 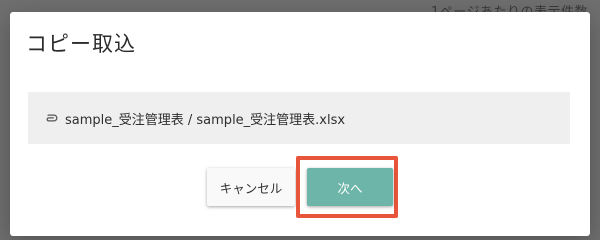 I want to click on next-button: 次へ, so click(x=350, y=187).